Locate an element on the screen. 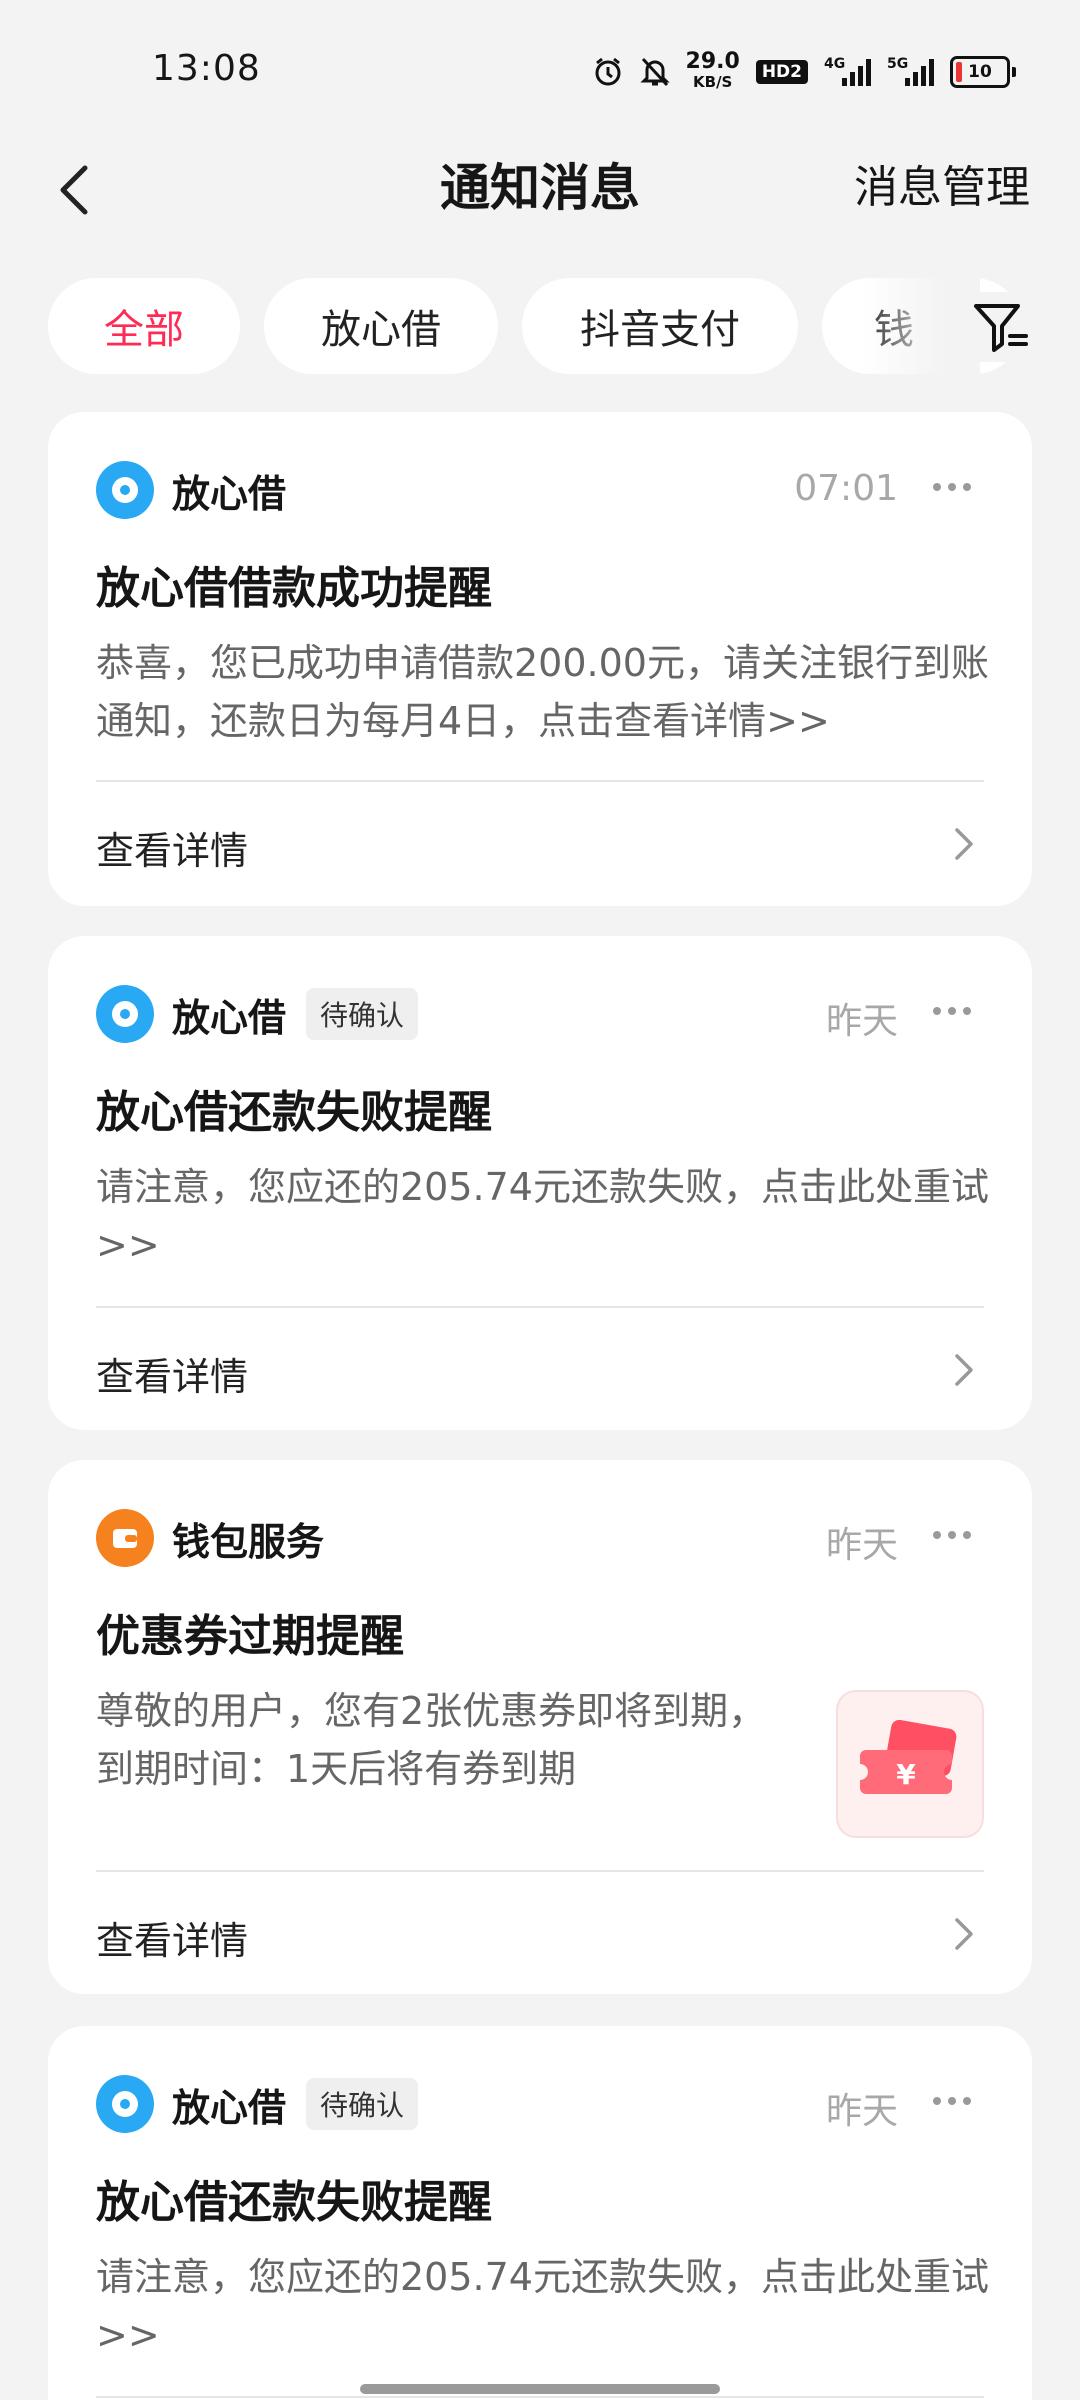  filter-tabs: 全部 放心借 抖音支付 钱 is located at coordinates (540, 327).